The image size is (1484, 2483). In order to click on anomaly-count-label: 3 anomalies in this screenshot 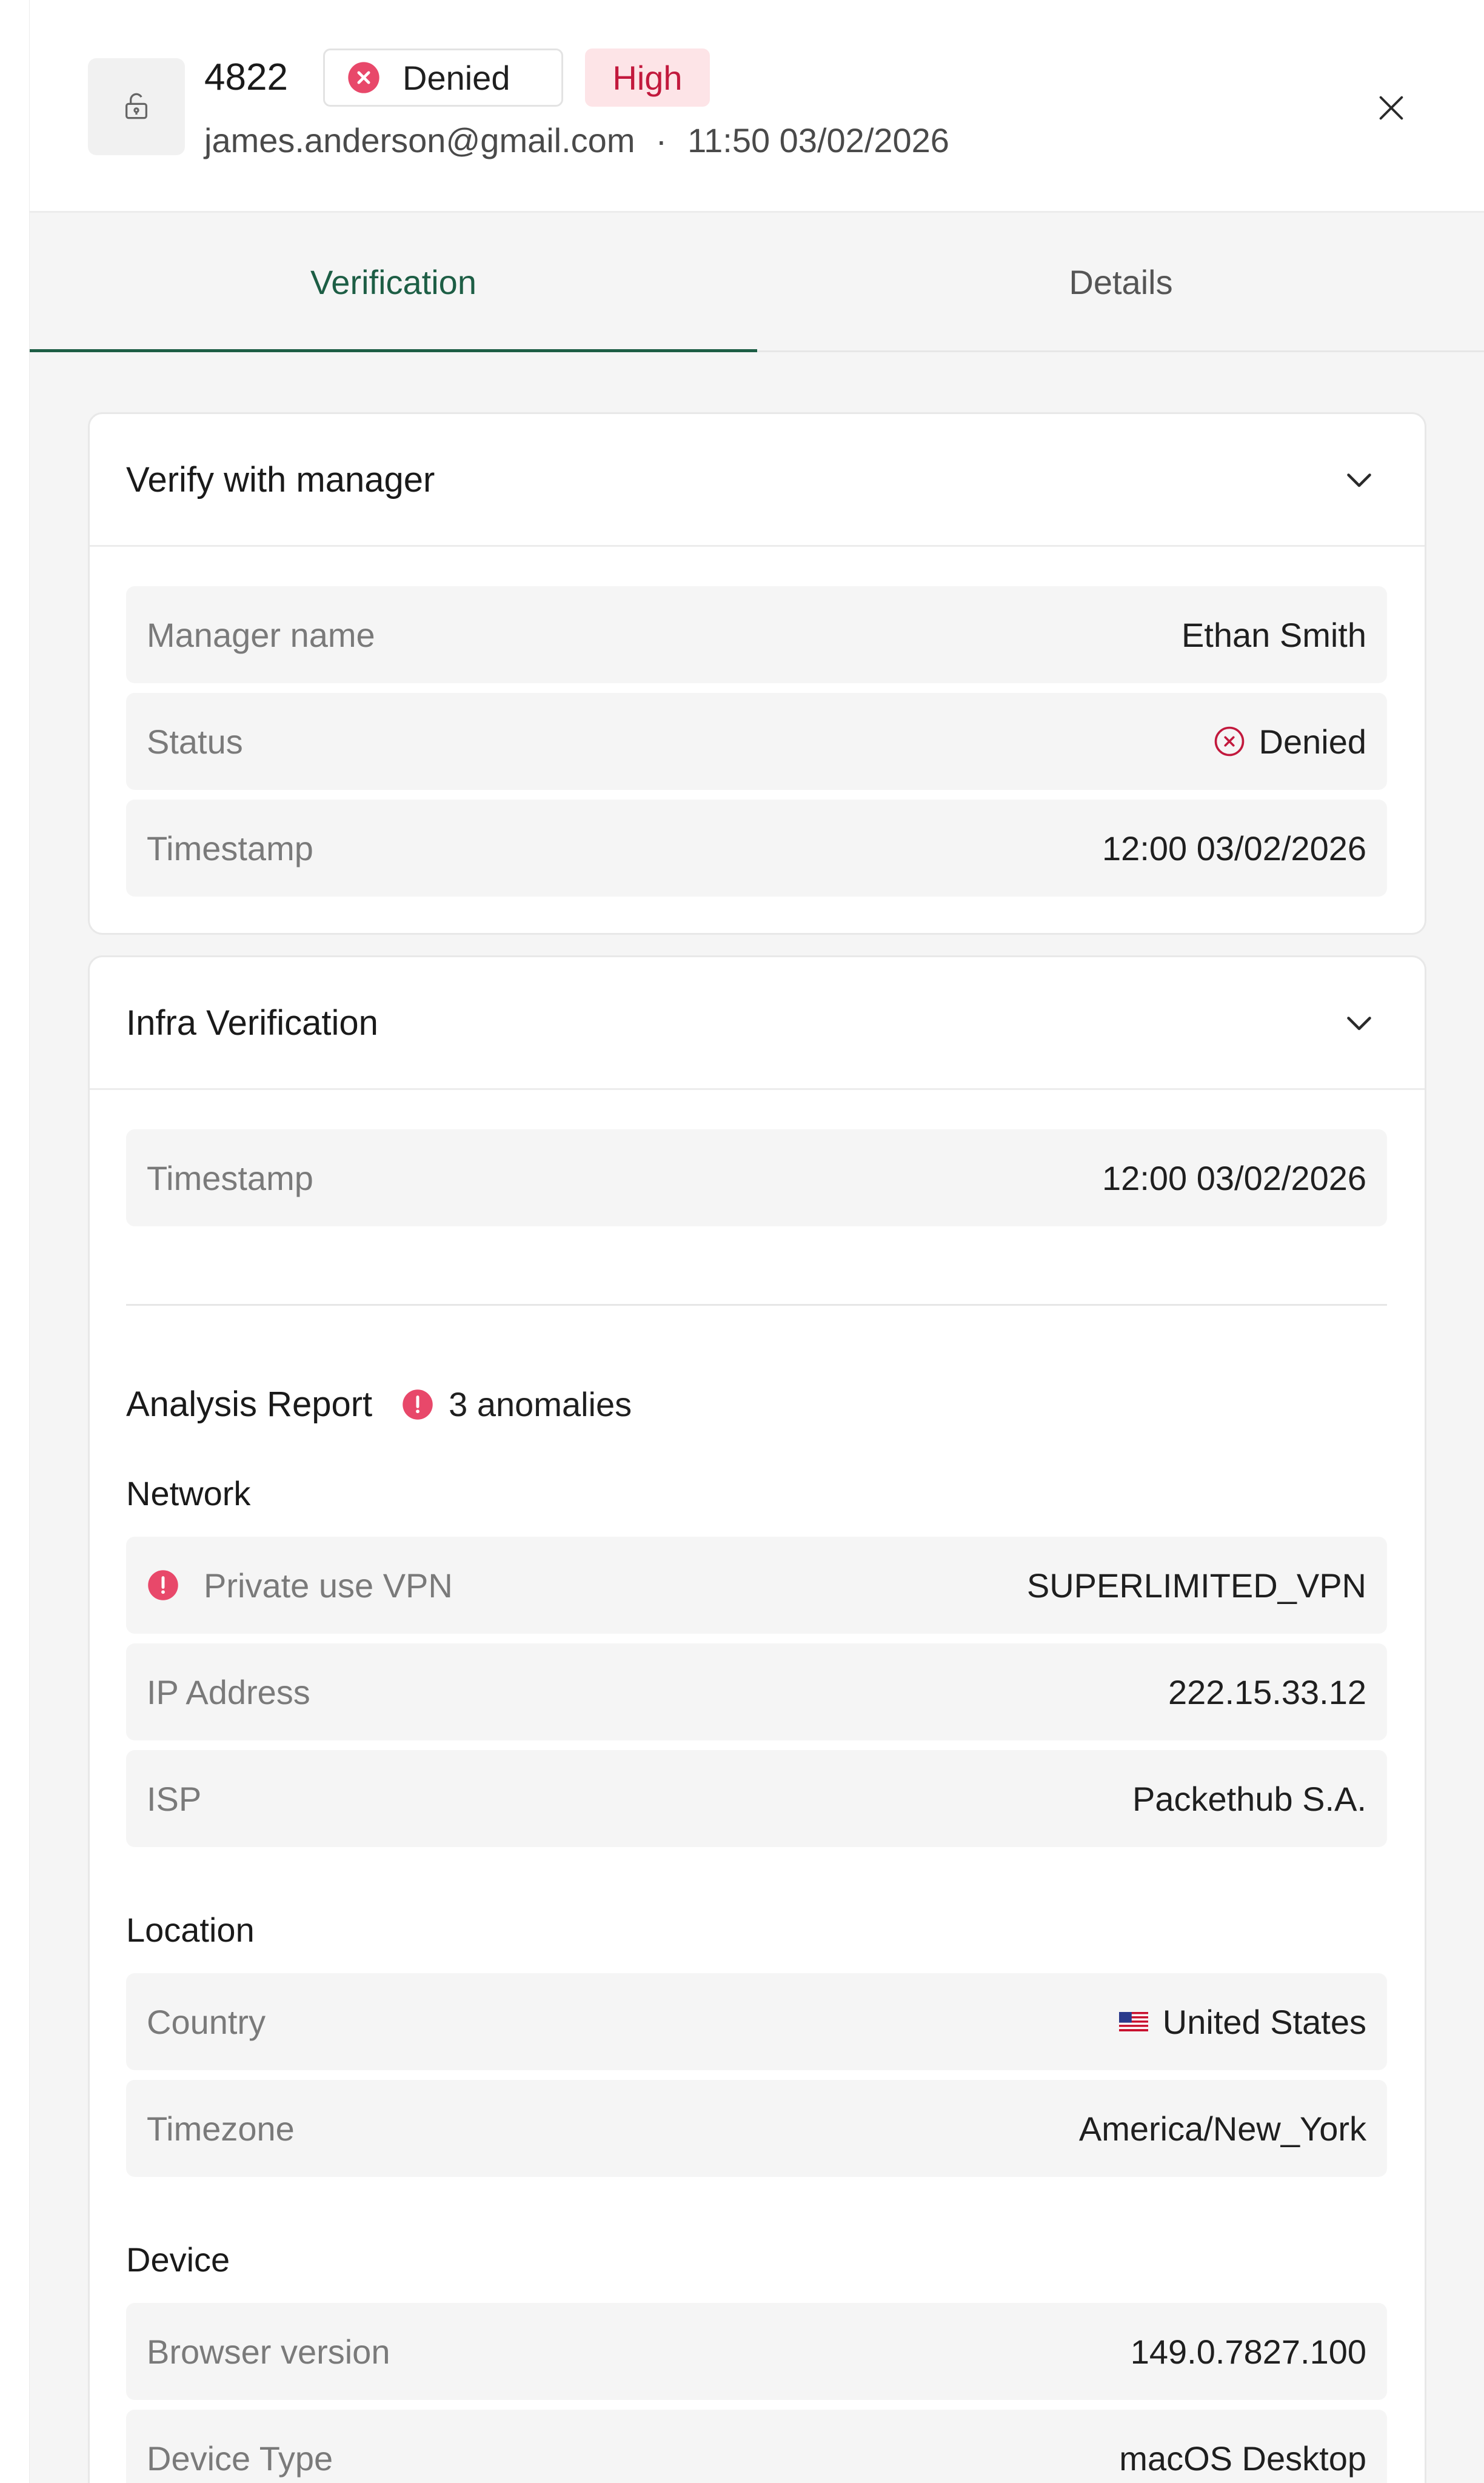, I will do `click(540, 1404)`.